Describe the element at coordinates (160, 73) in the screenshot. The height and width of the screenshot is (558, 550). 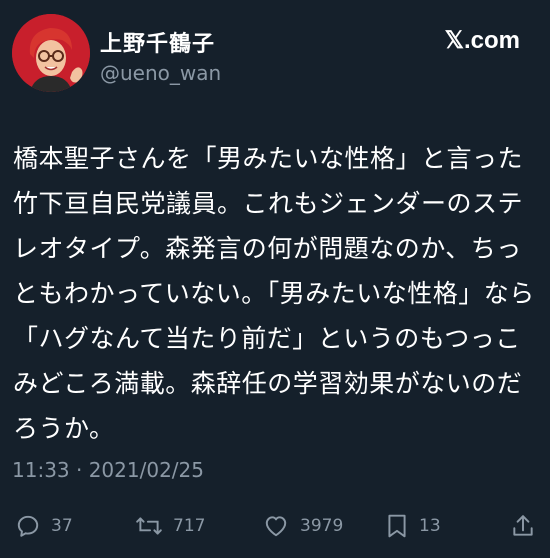
I see `author-handle: @ueno_wan` at that location.